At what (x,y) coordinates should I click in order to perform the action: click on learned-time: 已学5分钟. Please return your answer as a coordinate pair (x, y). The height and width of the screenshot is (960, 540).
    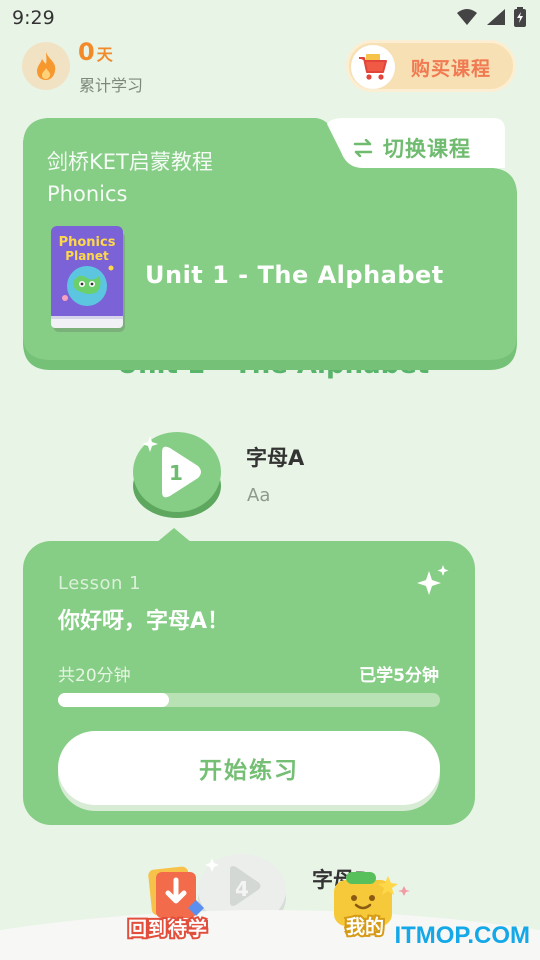
    Looking at the image, I should click on (399, 676).